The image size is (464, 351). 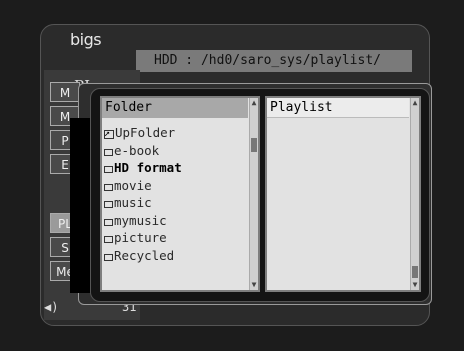 What do you see at coordinates (133, 185) in the screenshot?
I see `list-item-label: movie` at bounding box center [133, 185].